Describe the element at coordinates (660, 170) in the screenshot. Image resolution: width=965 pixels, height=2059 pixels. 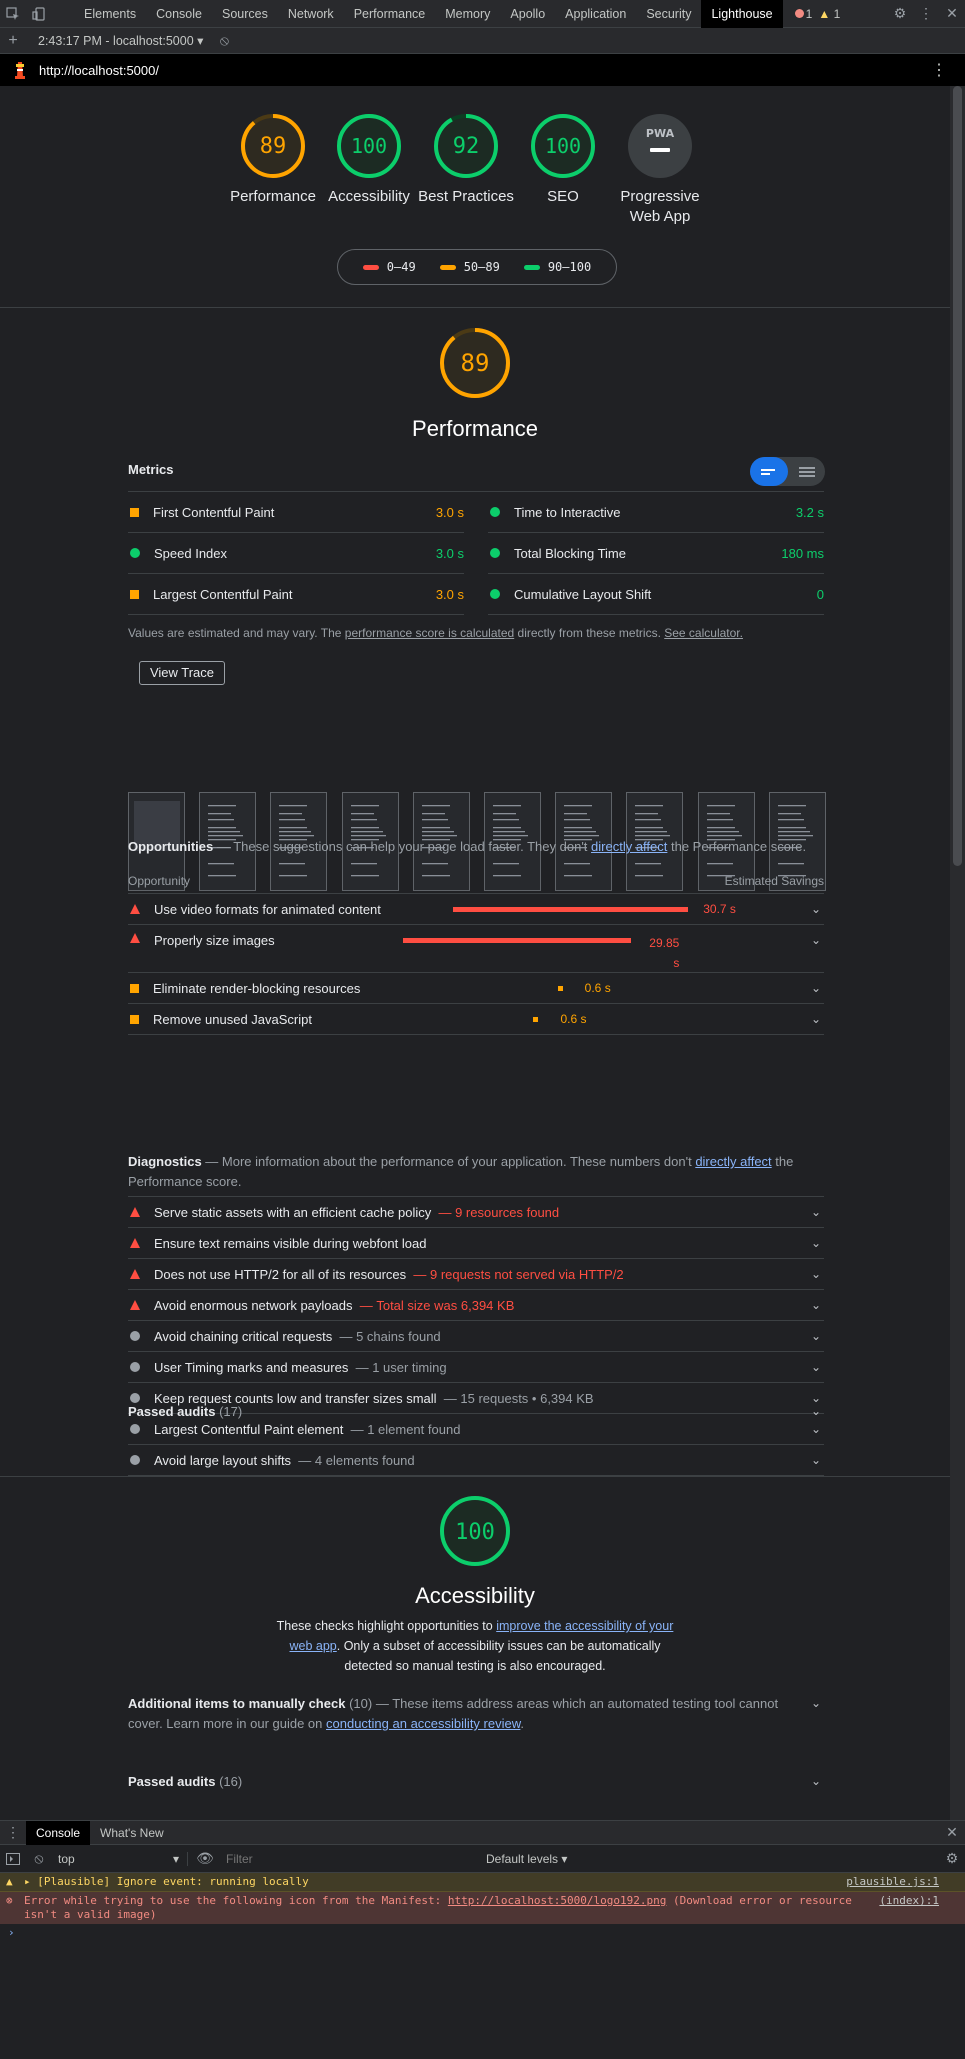
I see `score-gauge-progressive-web-app: PWA Progressive Web App` at that location.